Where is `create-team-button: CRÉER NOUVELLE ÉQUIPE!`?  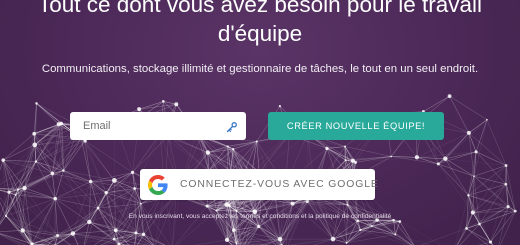
create-team-button: CRÉER NOUVELLE ÉQUIPE! is located at coordinates (356, 126).